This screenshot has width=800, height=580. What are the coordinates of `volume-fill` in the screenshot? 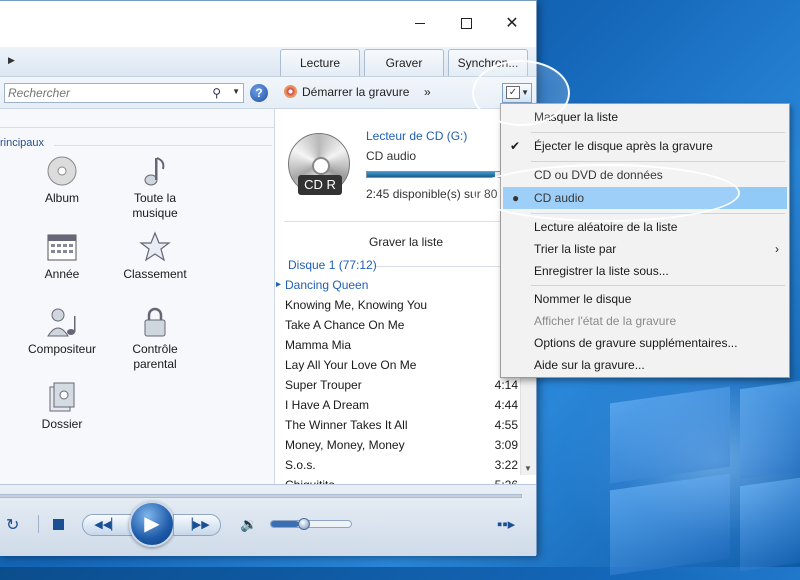 It's located at (285, 524).